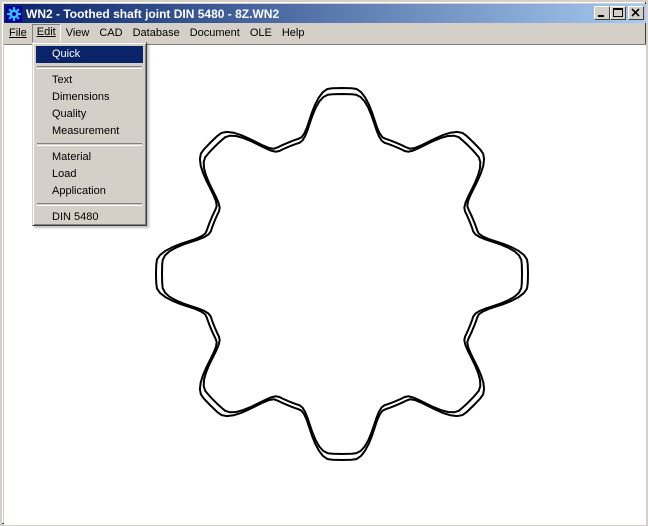 The height and width of the screenshot is (526, 648). I want to click on menu-file: File, so click(18, 33).